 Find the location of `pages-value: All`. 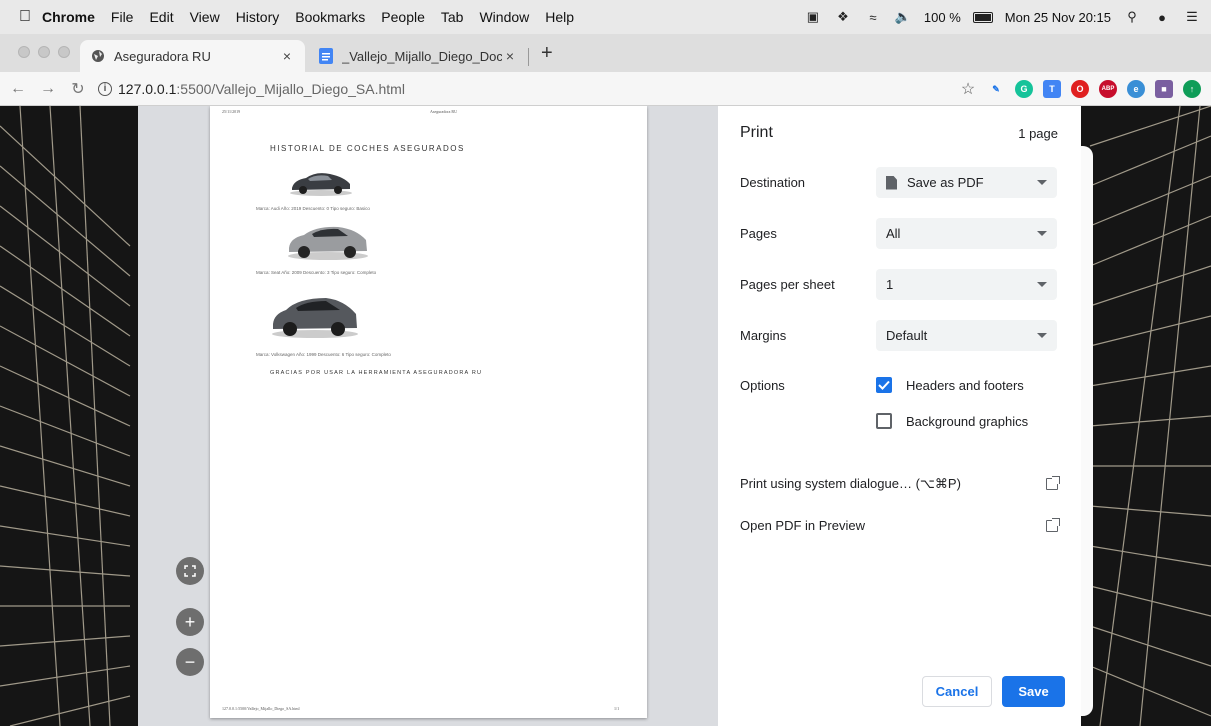

pages-value: All is located at coordinates (893, 233).